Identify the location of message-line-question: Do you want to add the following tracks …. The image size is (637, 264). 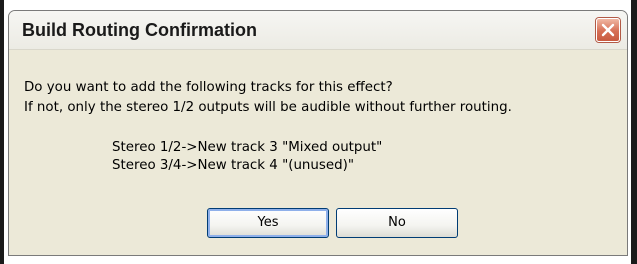
(208, 87).